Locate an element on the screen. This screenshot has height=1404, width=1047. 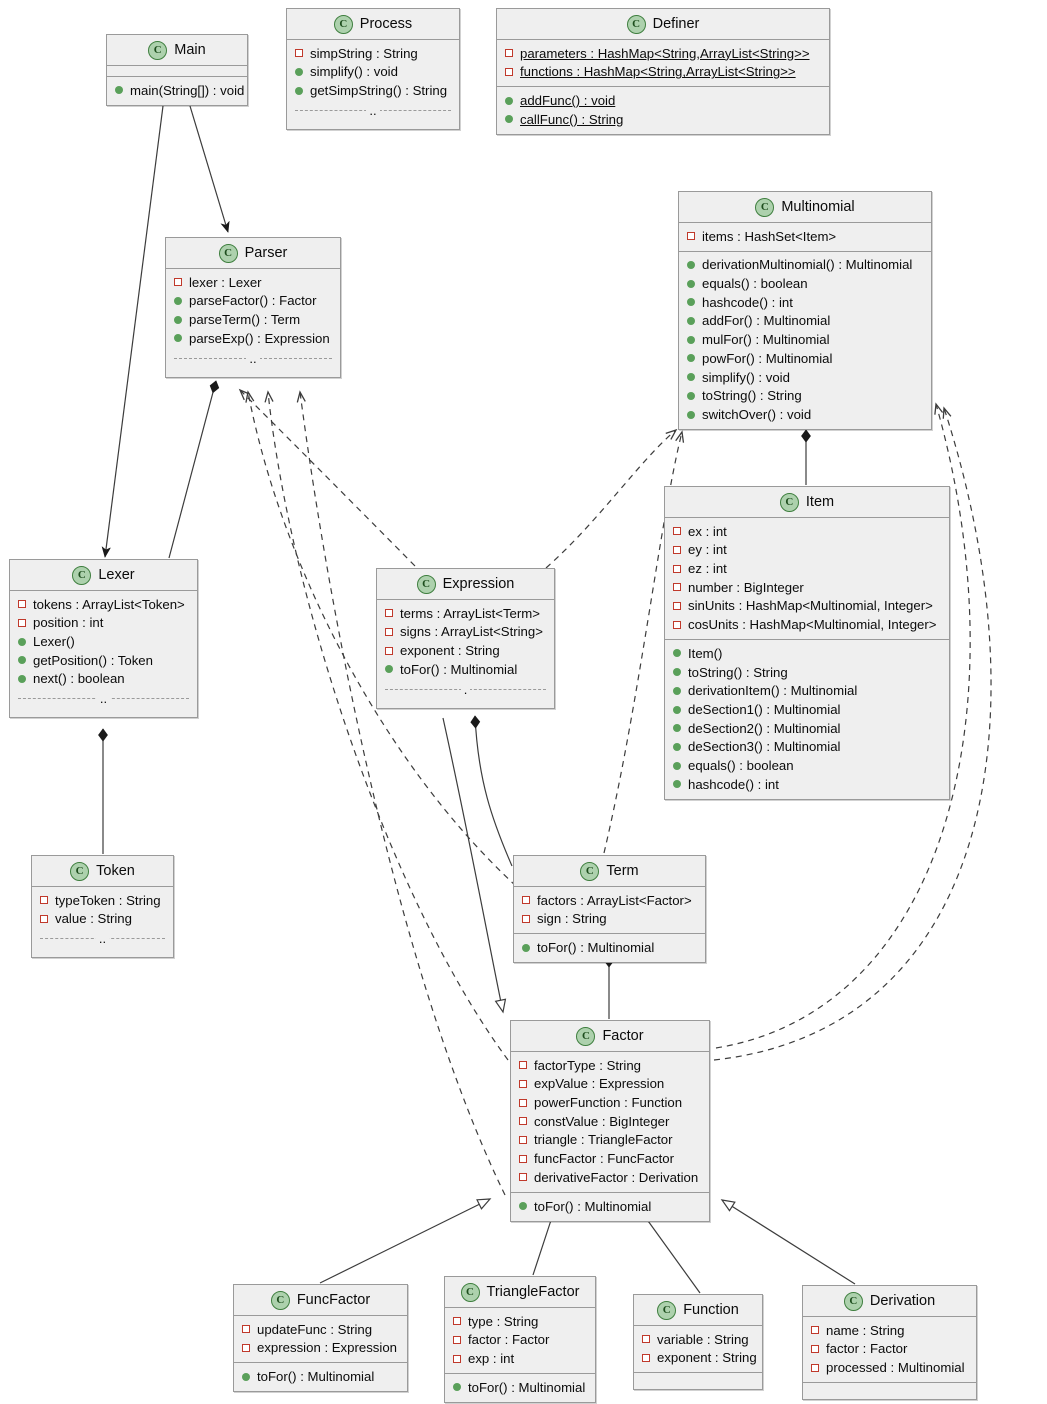
field-label: terms : ArrayList<Term> is located at coordinates (470, 613).